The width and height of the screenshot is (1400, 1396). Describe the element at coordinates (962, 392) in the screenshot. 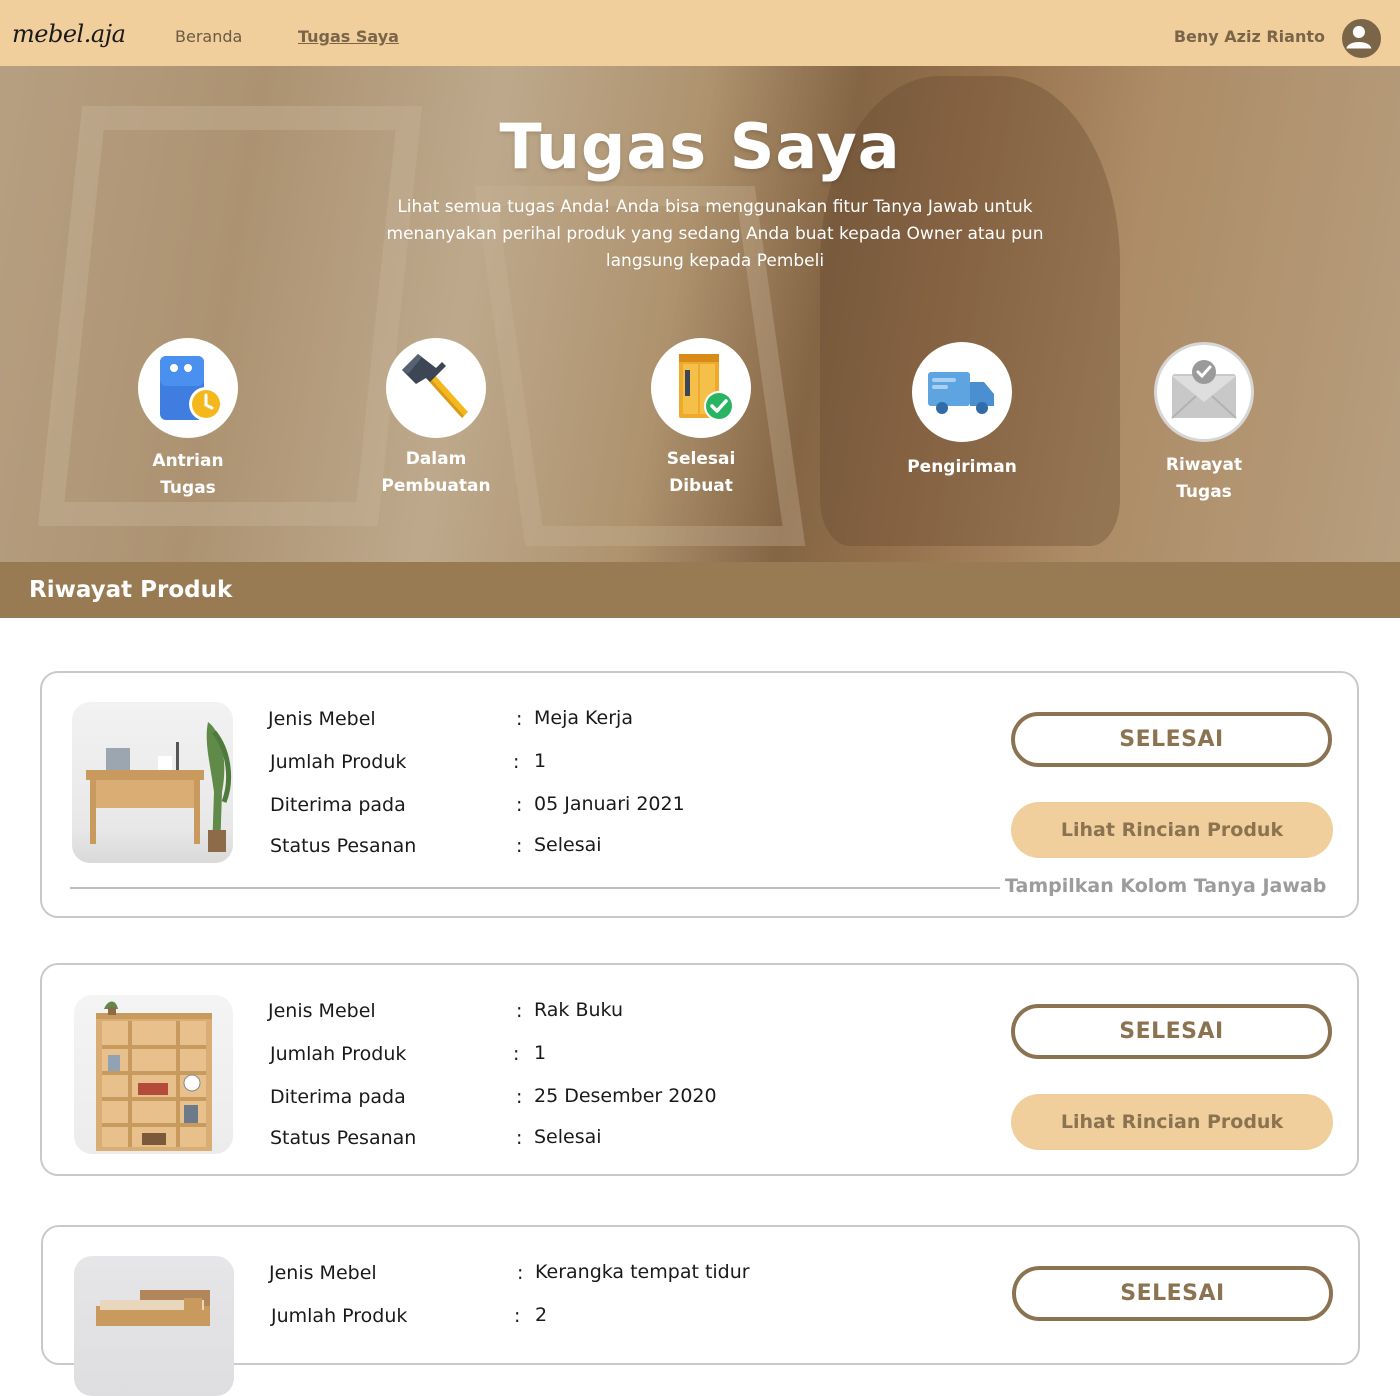

I see `delivery-truck-icon` at that location.